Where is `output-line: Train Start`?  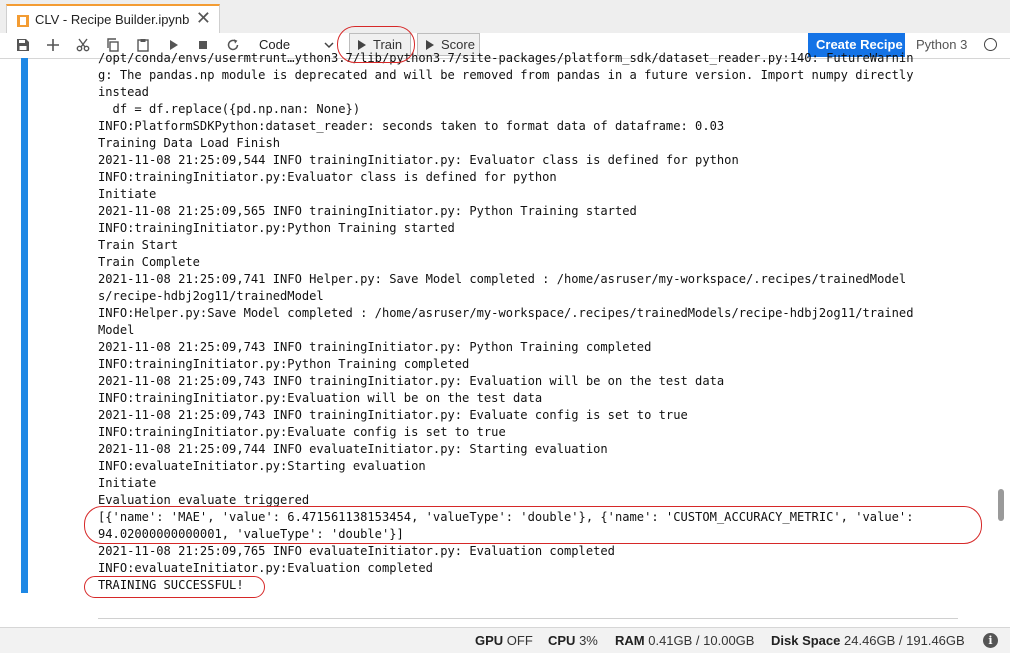 output-line: Train Start is located at coordinates (138, 245).